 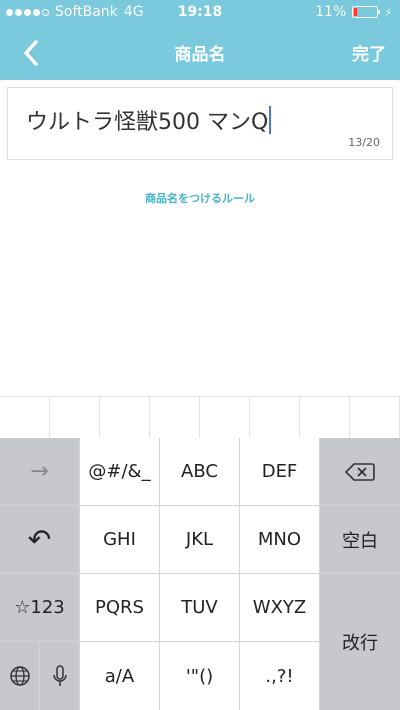 I want to click on arrow-key: →, so click(x=39, y=471).